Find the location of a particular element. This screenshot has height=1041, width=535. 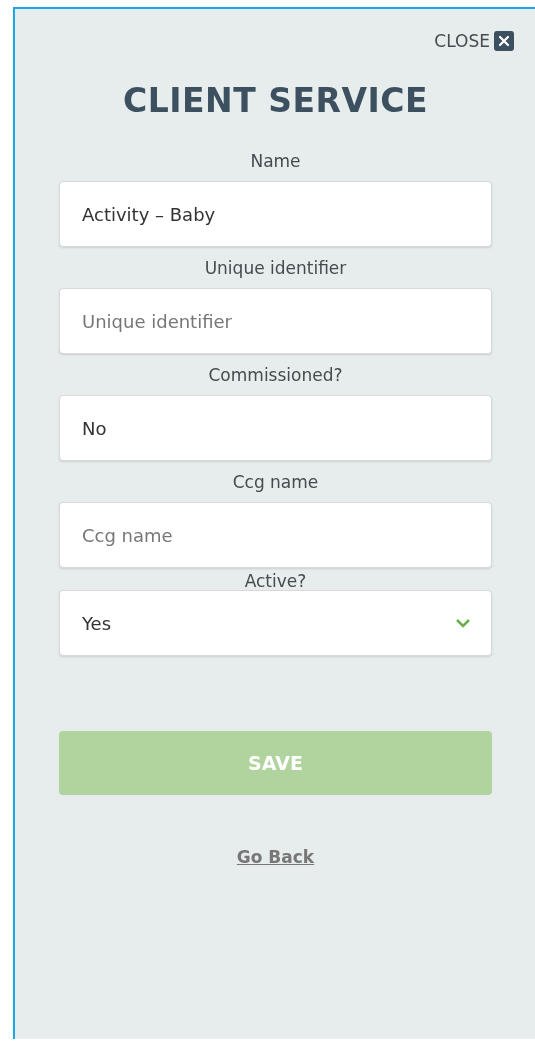

input-field: Activity – Baby is located at coordinates (275, 214).